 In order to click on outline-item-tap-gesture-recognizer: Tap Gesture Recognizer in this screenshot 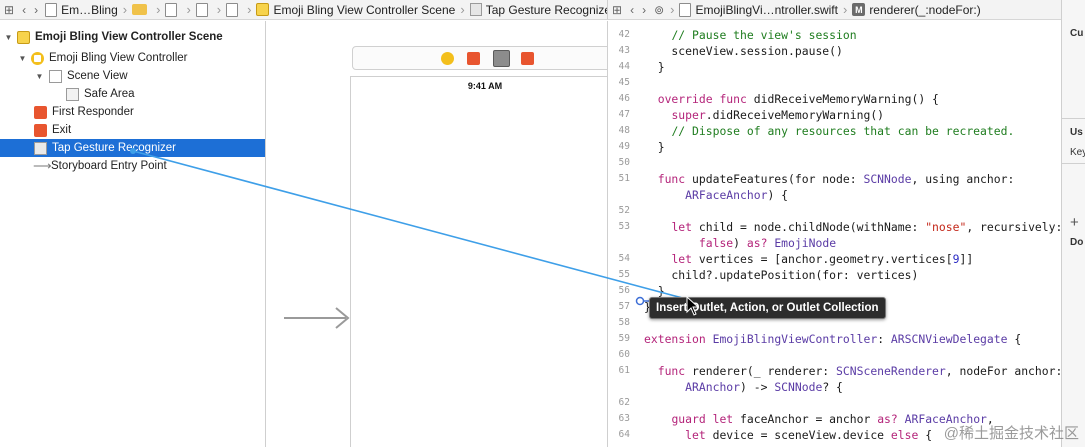, I will do `click(132, 148)`.